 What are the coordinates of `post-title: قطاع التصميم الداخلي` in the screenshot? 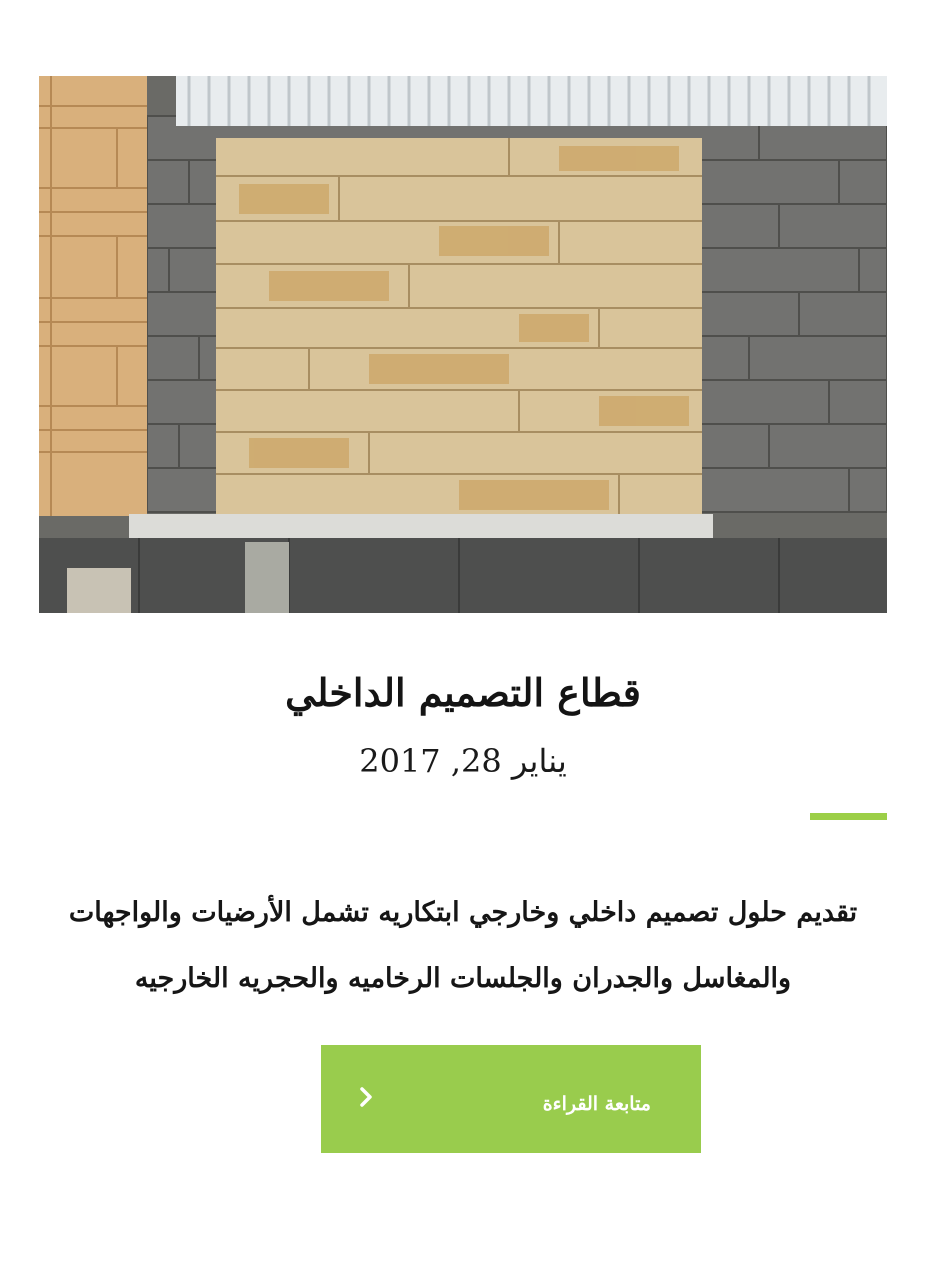 It's located at (463, 693).